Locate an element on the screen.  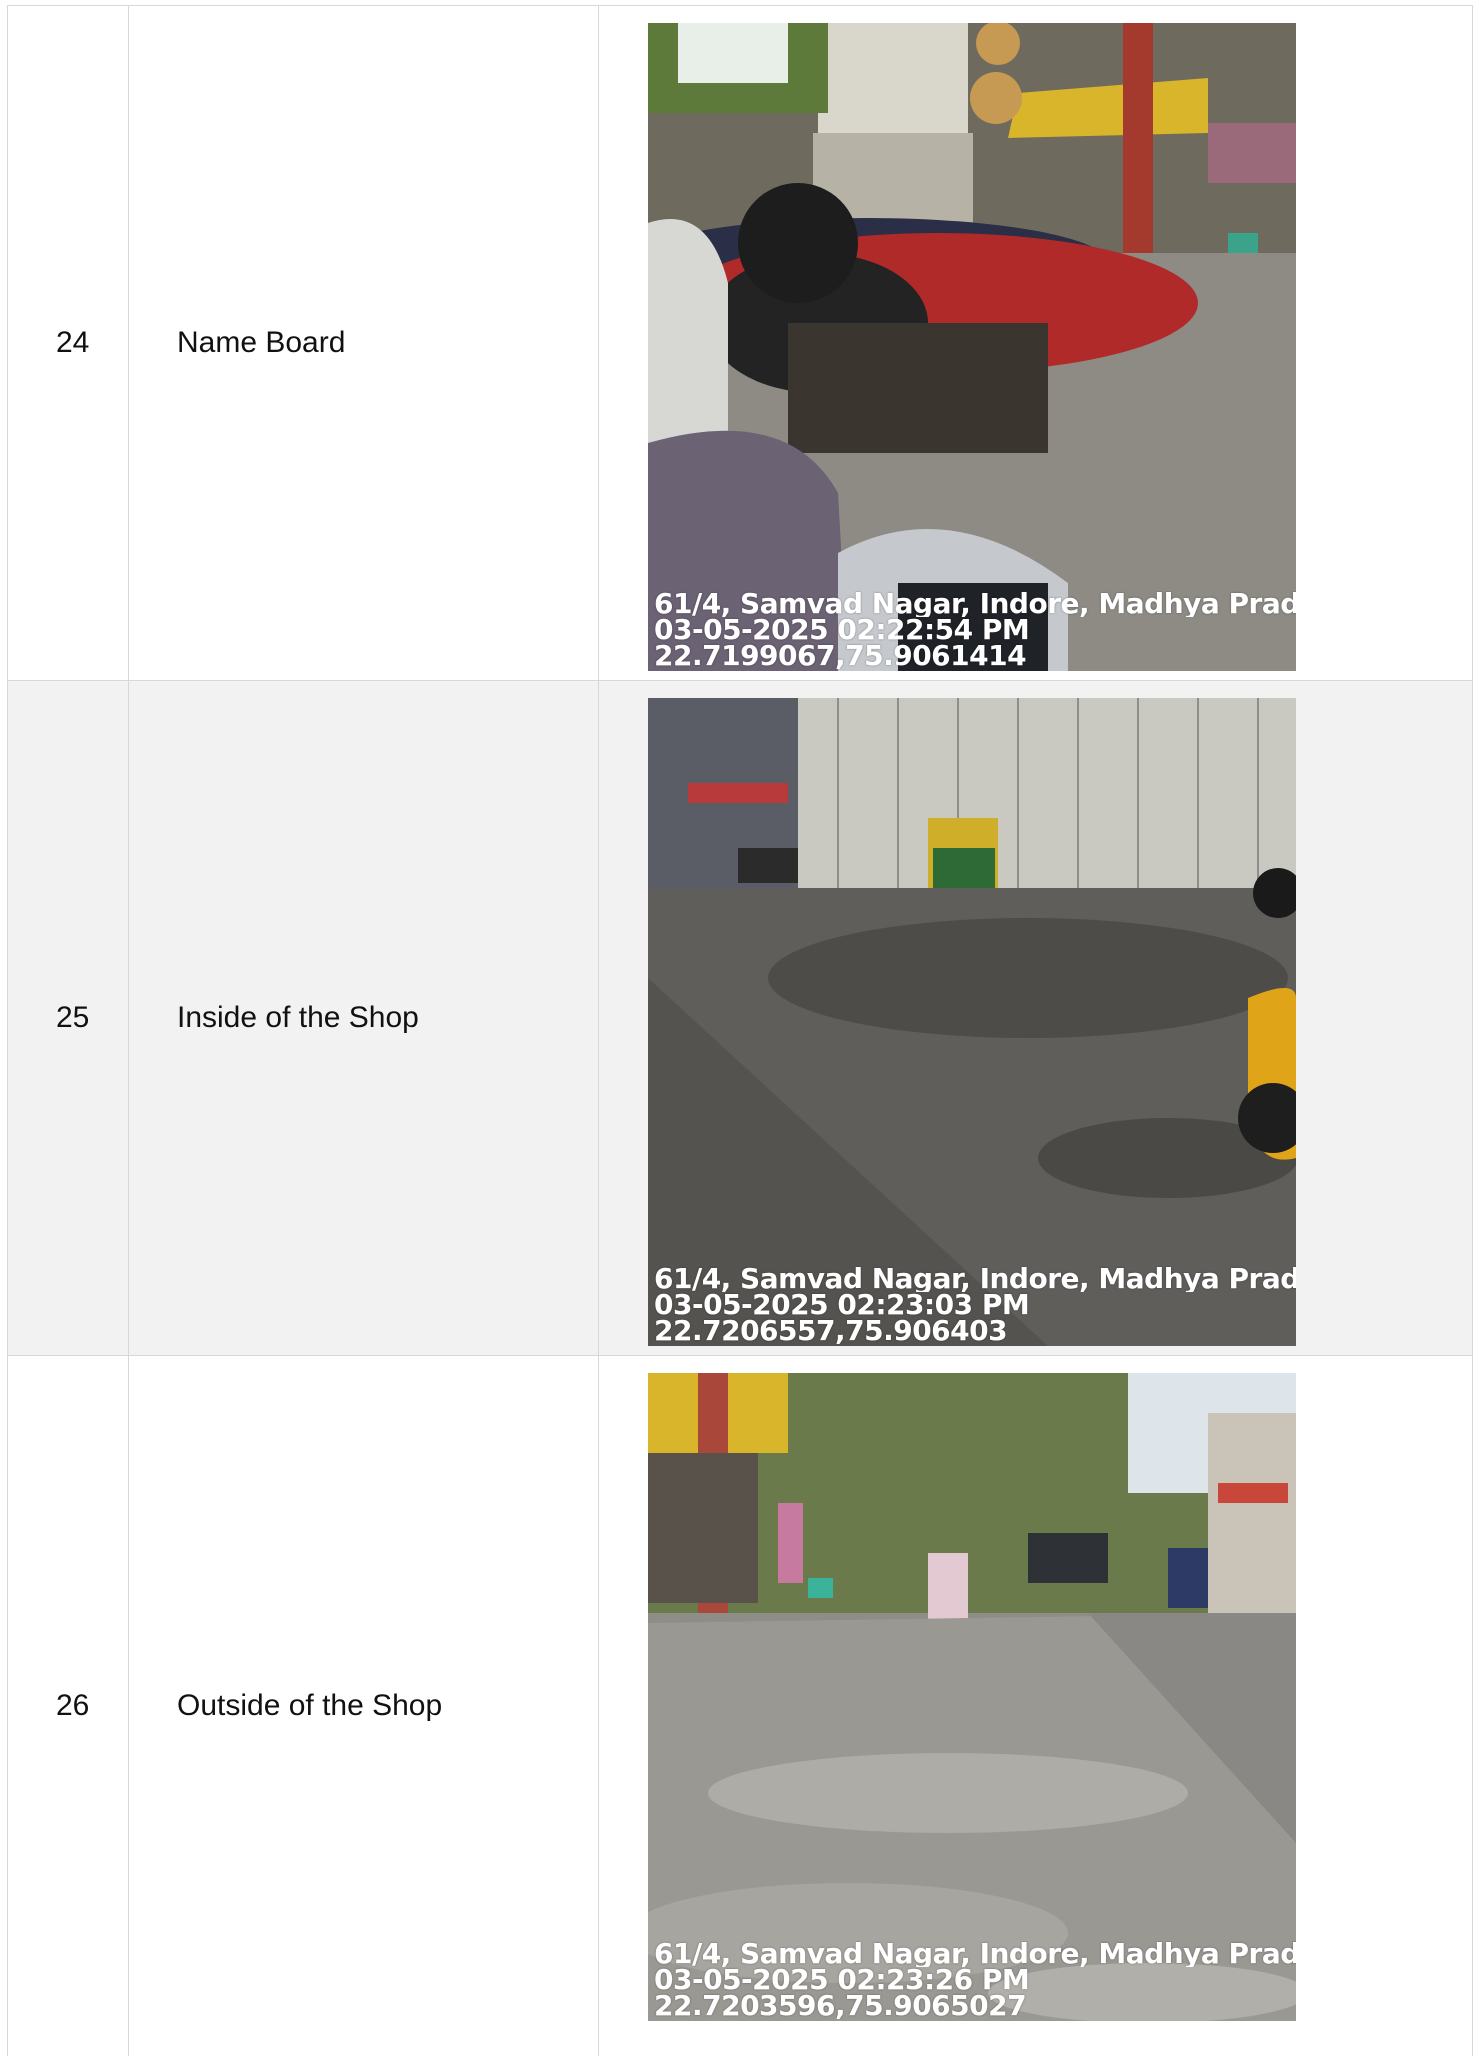
stamp-datetime: 03-05-2025 02:23:03 PM is located at coordinates (842, 1305).